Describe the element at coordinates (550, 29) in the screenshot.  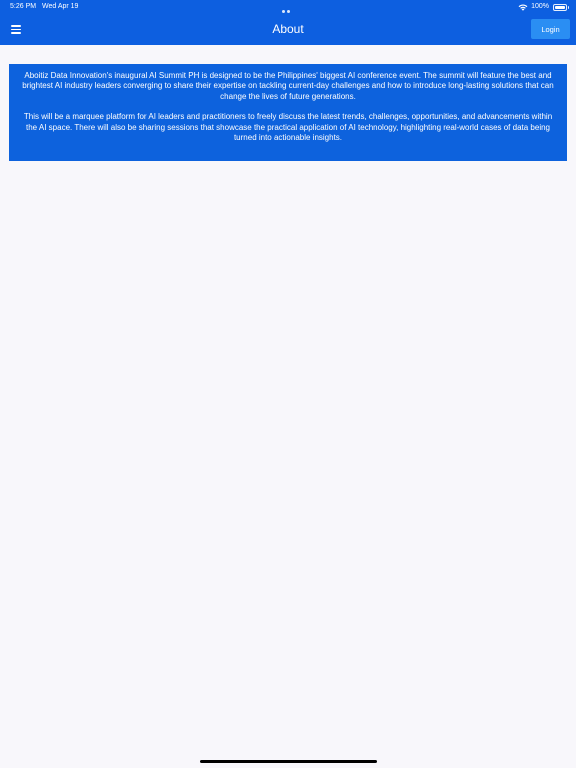
I see `login-button: Login` at that location.